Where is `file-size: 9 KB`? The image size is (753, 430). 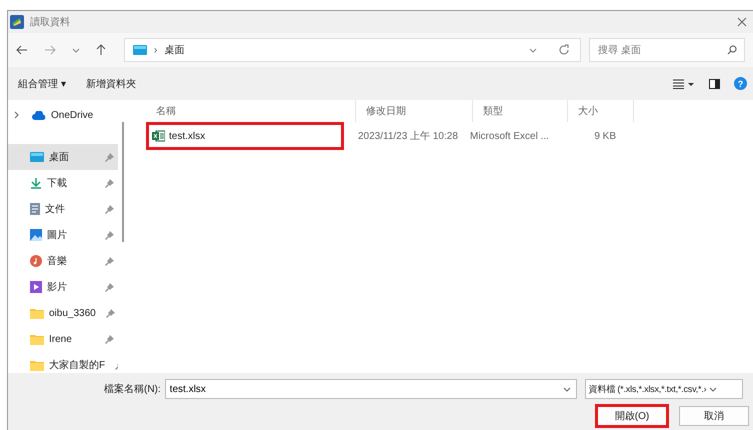
file-size: 9 KB is located at coordinates (605, 136).